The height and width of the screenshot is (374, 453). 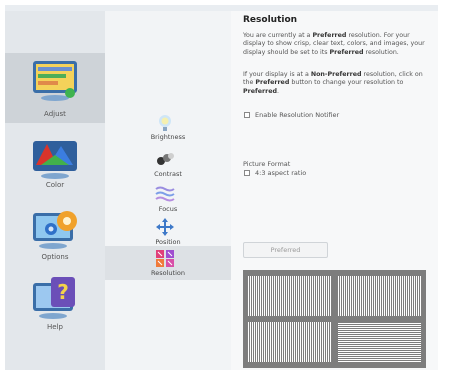 I want to click on submenu-item-contrast: Contrast, so click(x=168, y=164).